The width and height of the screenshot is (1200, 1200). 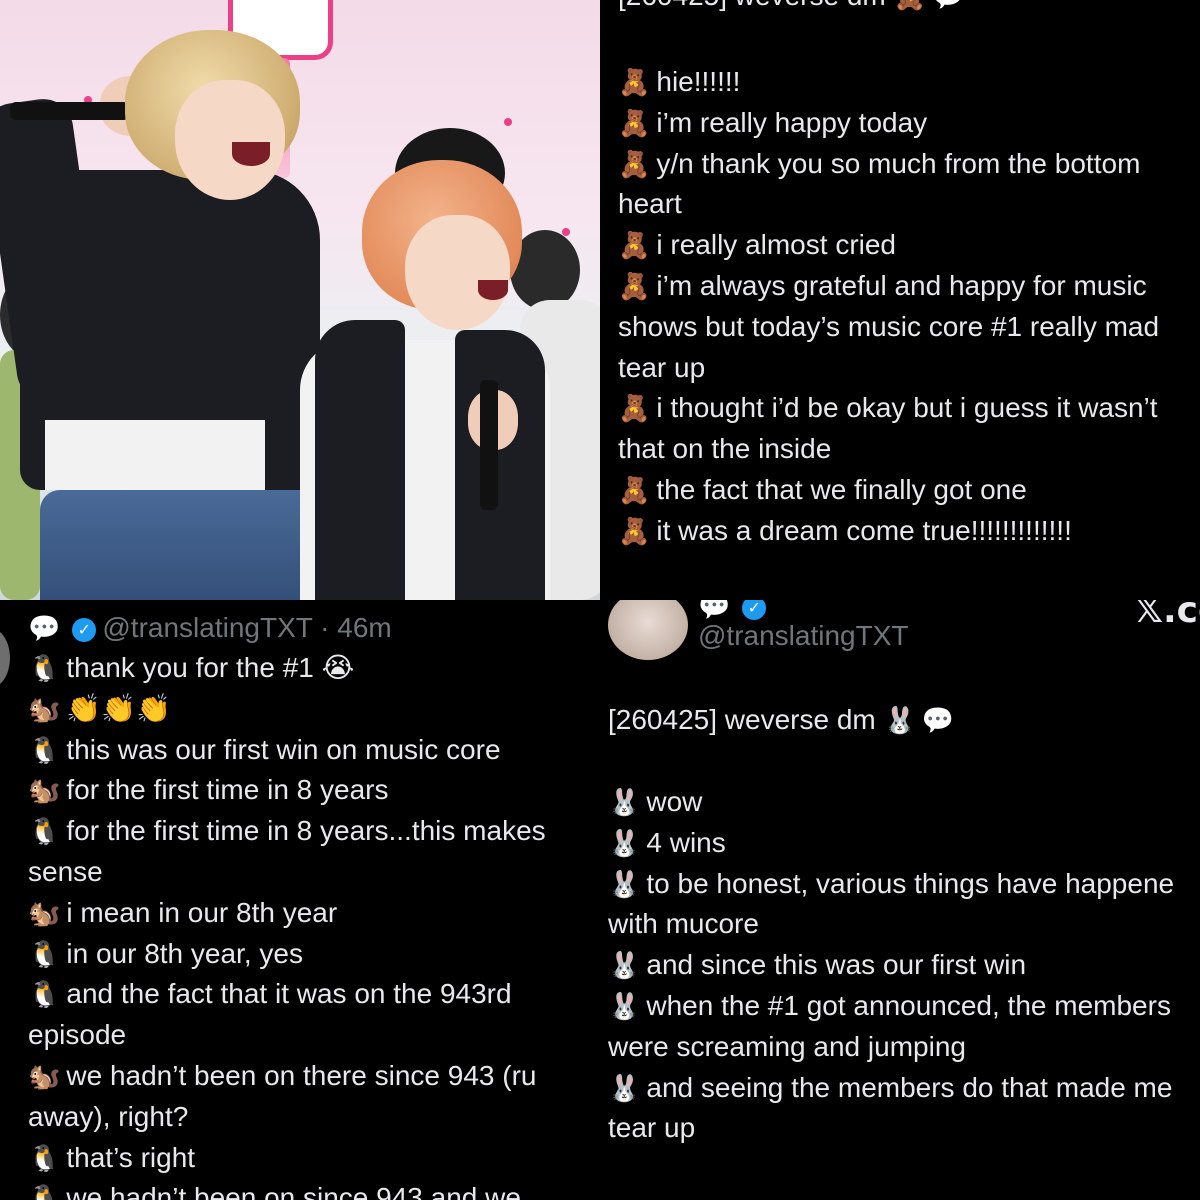 I want to click on message-text: with mucore, so click(x=683, y=924).